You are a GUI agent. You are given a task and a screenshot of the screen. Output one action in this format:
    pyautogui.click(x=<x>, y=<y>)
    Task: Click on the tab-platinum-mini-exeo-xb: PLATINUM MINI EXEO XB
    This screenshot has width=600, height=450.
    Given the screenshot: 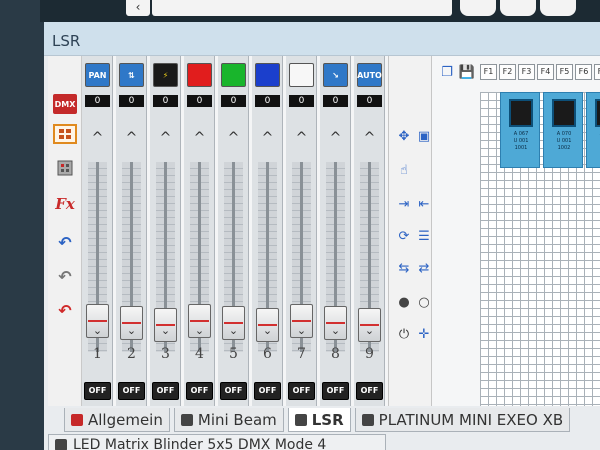 What is the action you would take?
    pyautogui.click(x=462, y=420)
    